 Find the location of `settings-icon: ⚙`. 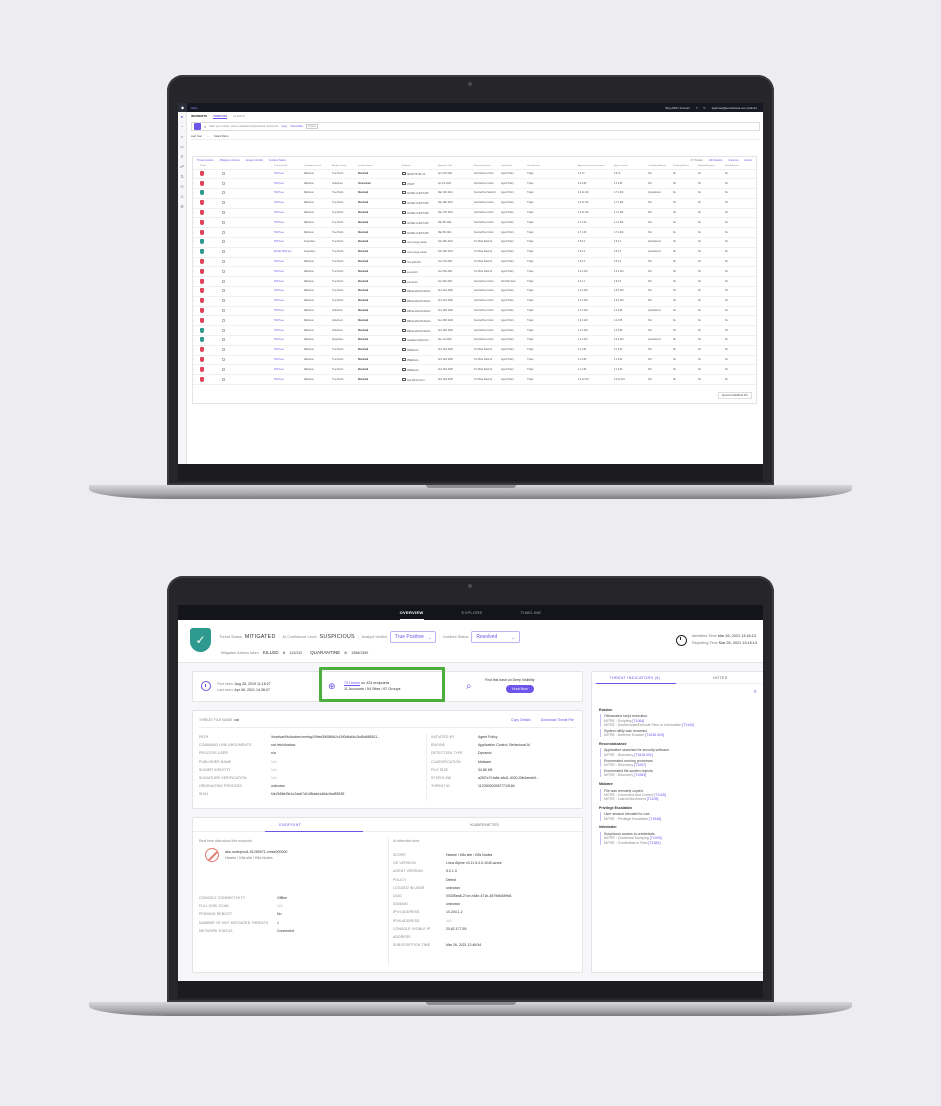

settings-icon: ⚙ is located at coordinates (182, 207).